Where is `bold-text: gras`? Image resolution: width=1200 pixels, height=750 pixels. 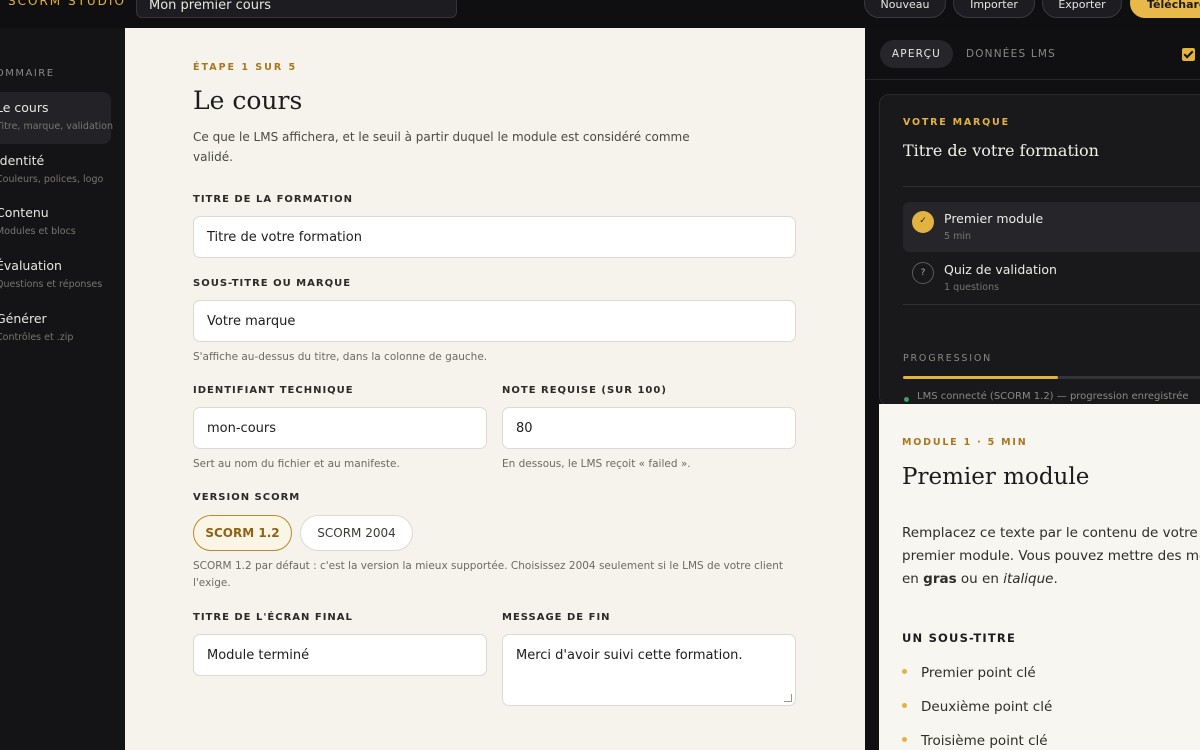 bold-text: gras is located at coordinates (940, 579).